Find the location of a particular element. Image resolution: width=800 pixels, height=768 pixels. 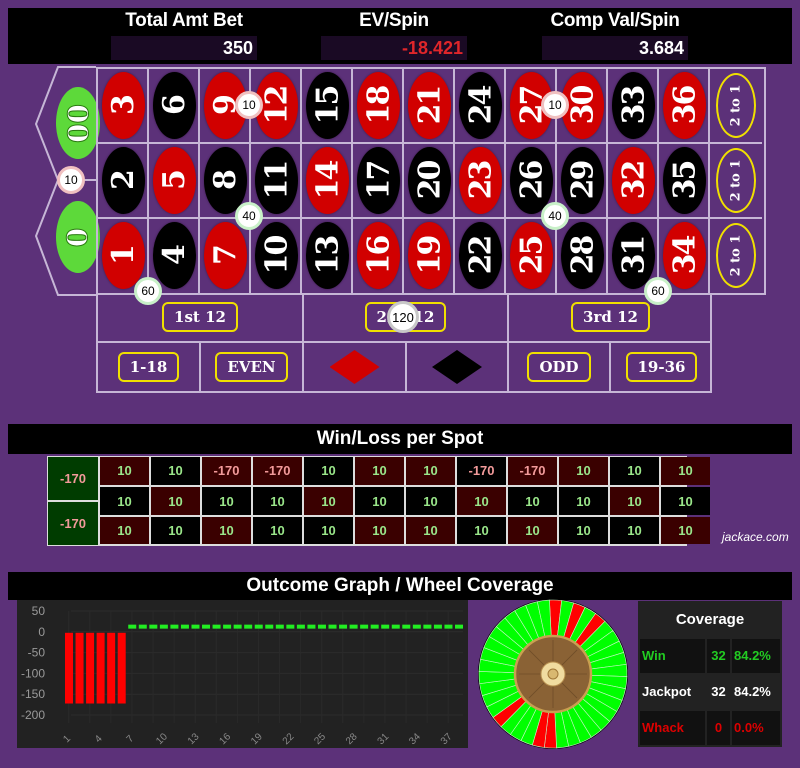

bet-black is located at coordinates (458, 367).